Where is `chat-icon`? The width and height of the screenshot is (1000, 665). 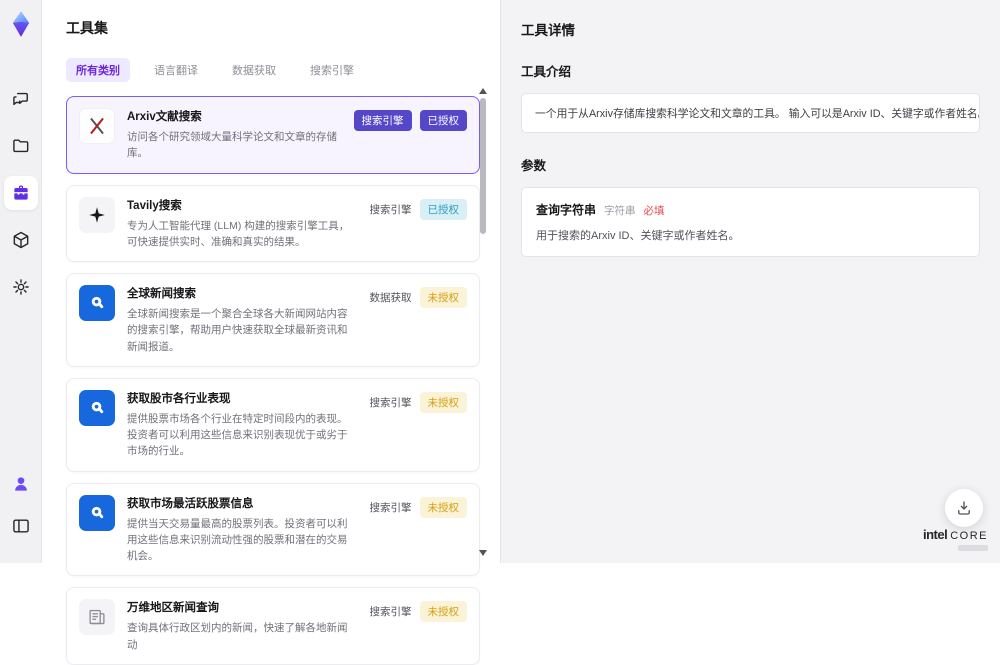 chat-icon is located at coordinates (20, 99).